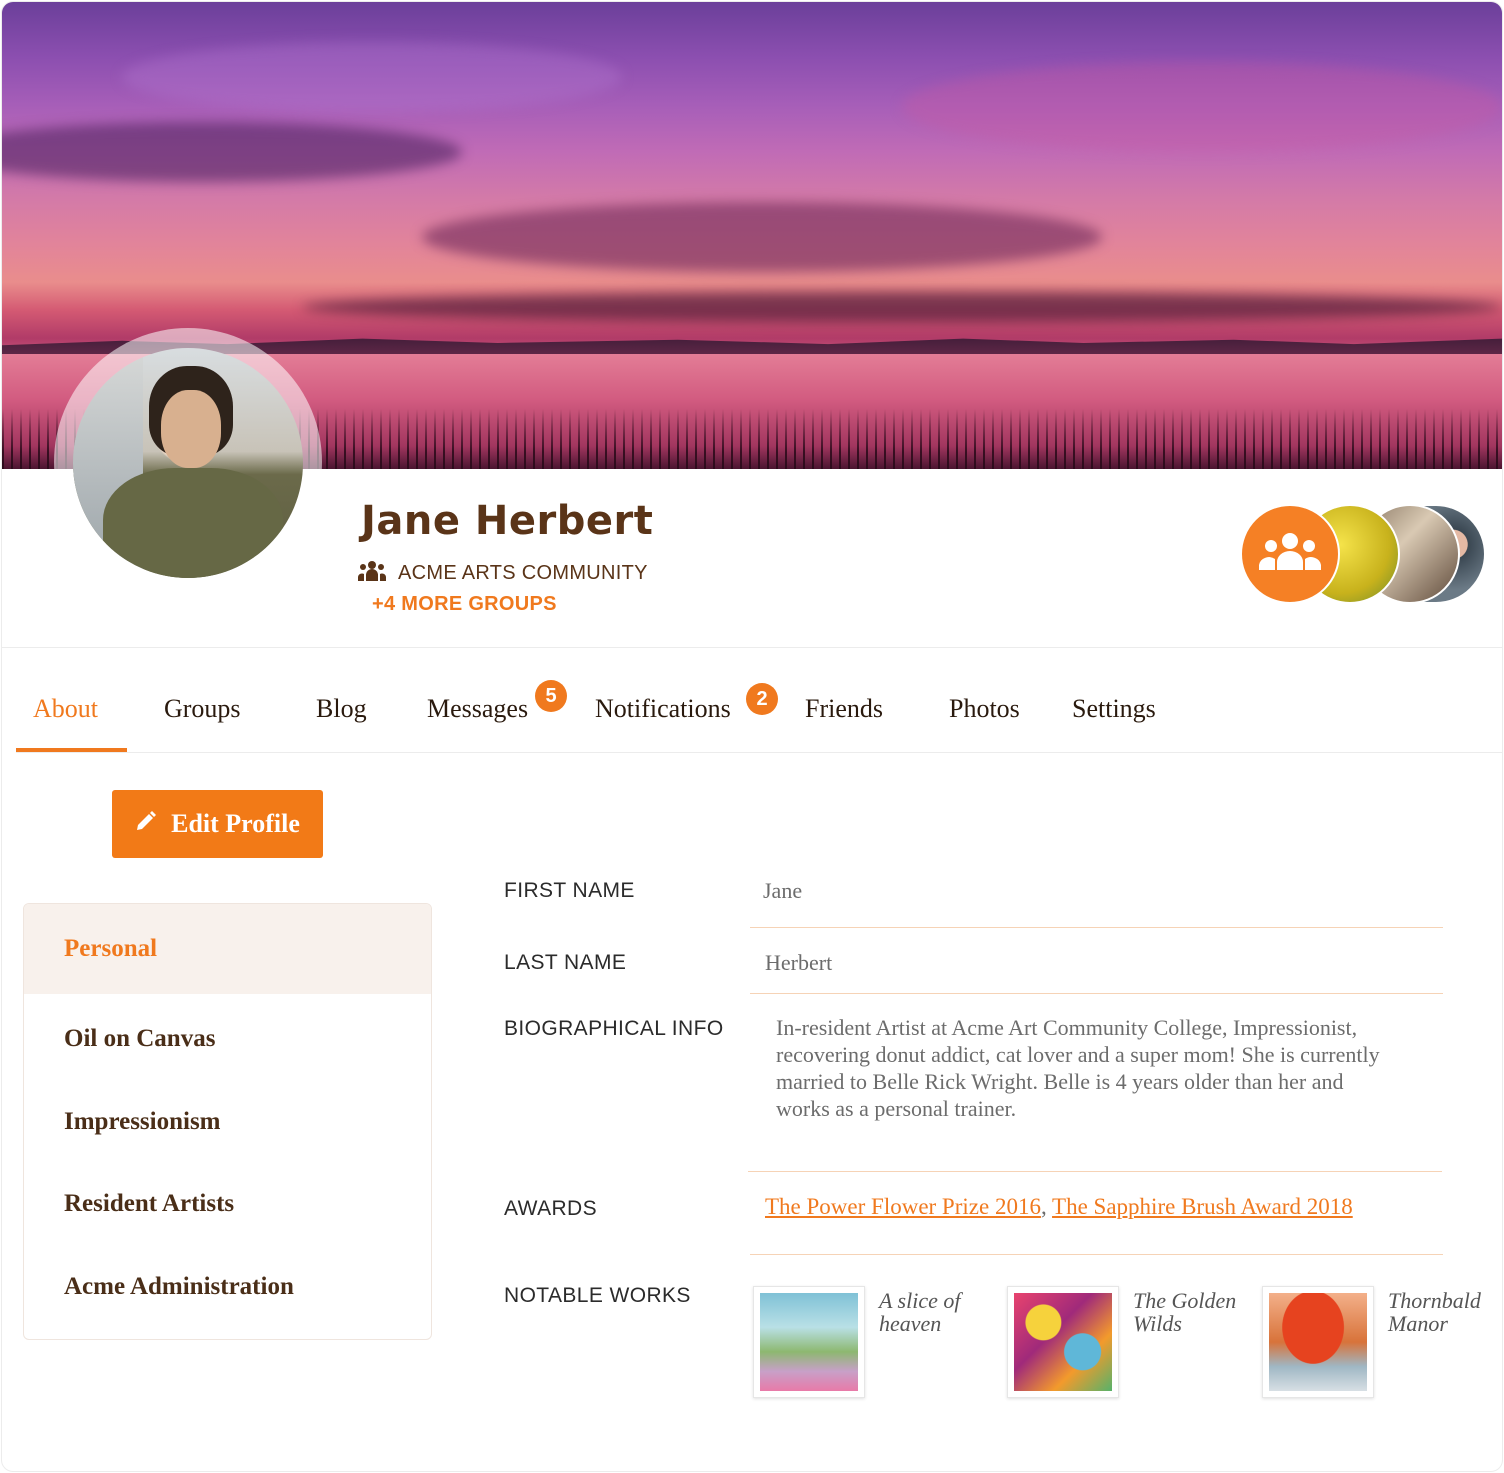  Describe the element at coordinates (235, 823) in the screenshot. I see `edit-profile-label: Edit Profile` at that location.